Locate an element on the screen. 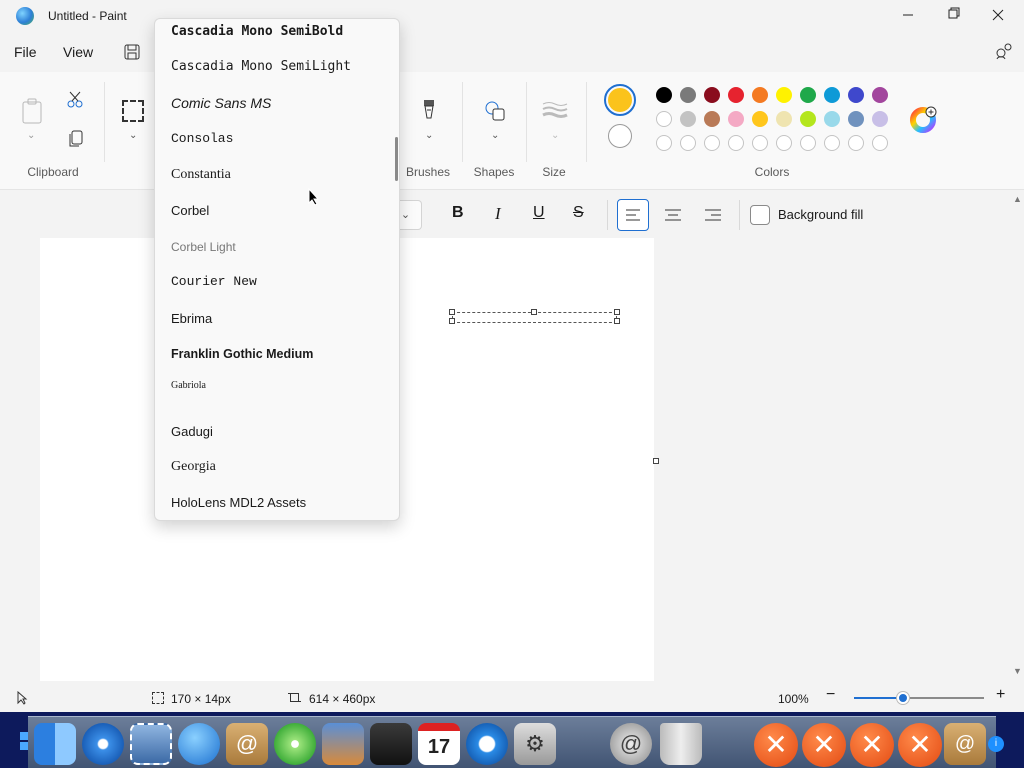 This screenshot has width=1024, height=768. font-option-hololens-mdl2-assets: HoloLens MDL2 Assets is located at coordinates (238, 502).